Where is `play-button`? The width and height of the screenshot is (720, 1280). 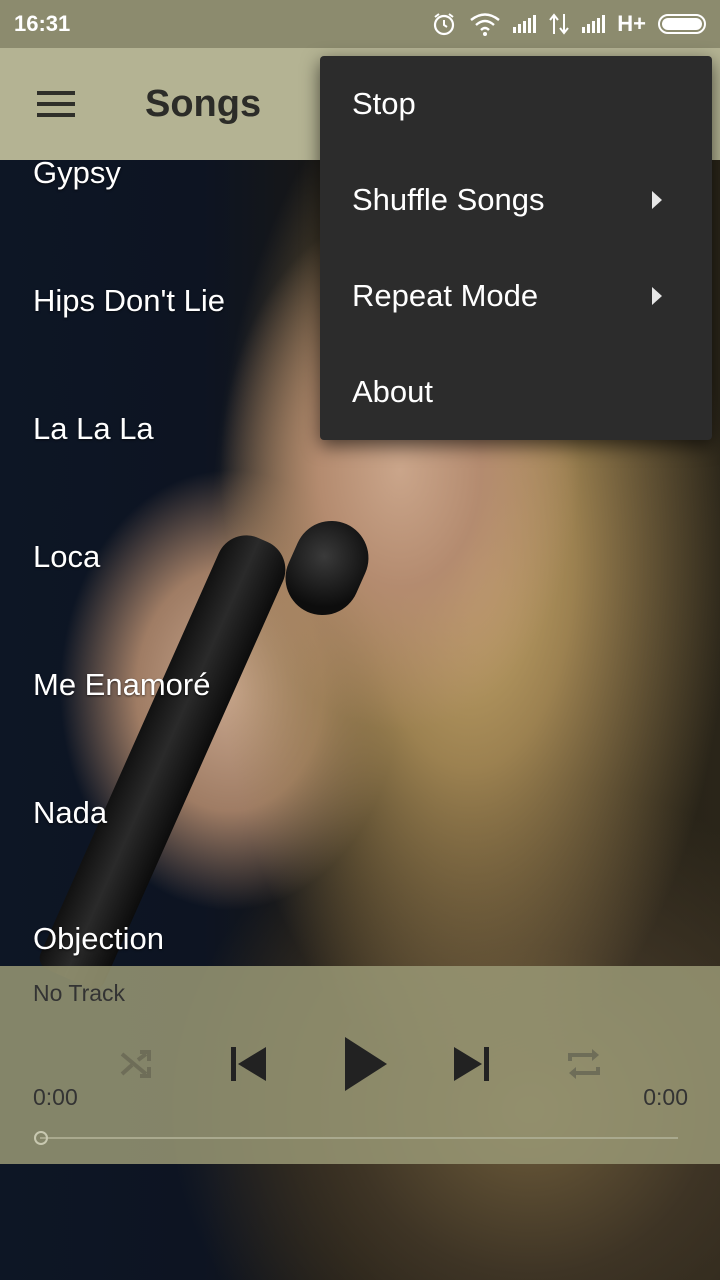 play-button is located at coordinates (365, 1064).